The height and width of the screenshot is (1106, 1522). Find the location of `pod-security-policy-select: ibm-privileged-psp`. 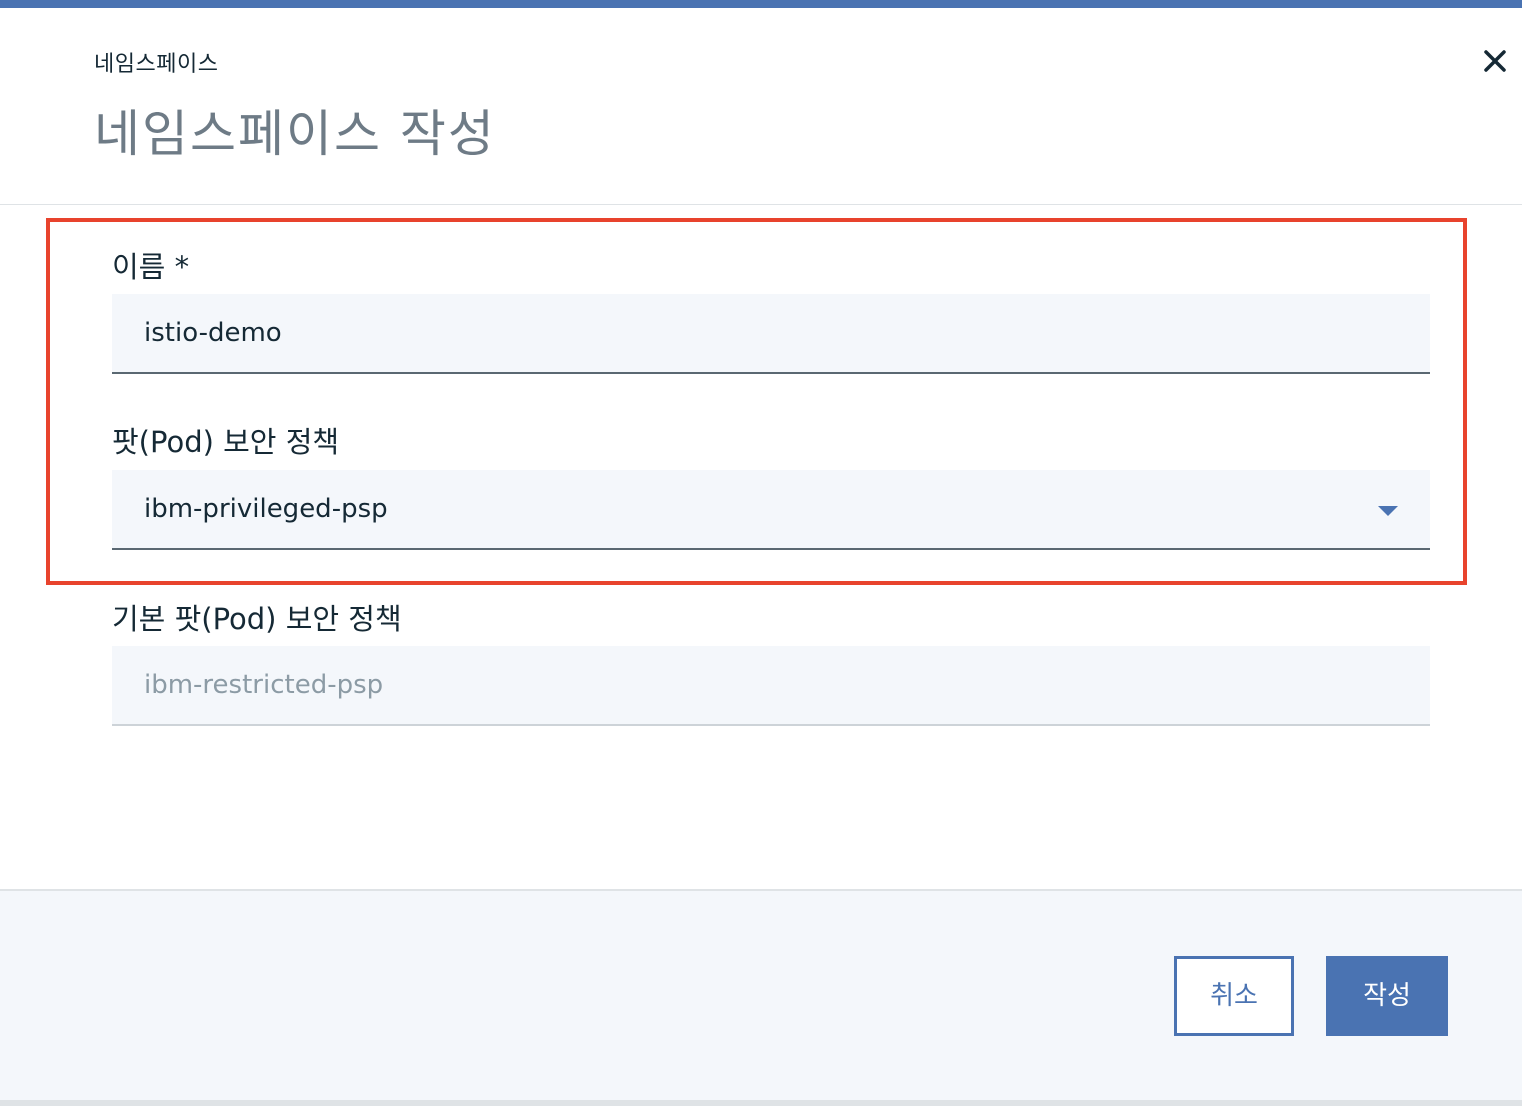

pod-security-policy-select: ibm-privileged-psp is located at coordinates (771, 510).